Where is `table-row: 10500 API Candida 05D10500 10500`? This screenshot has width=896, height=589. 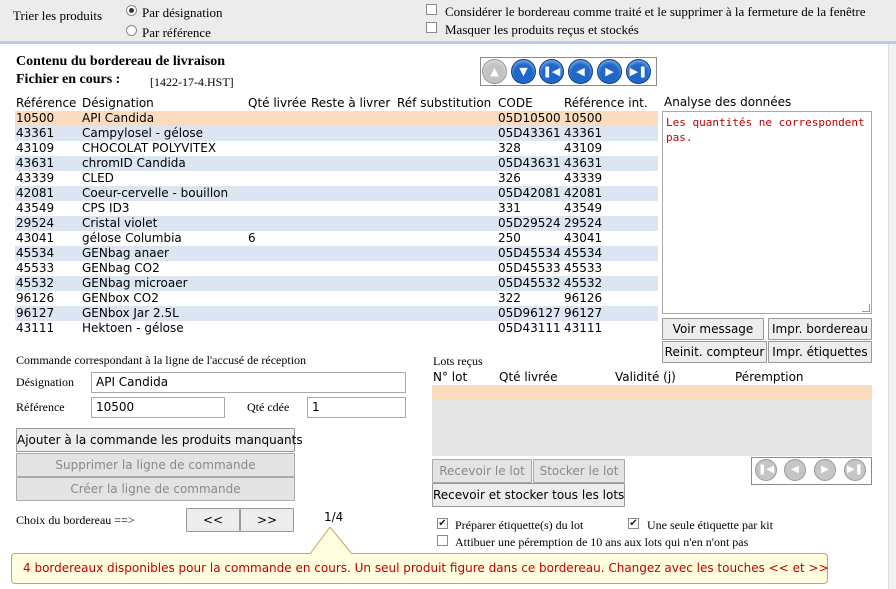
table-row: 10500 API Candida 05D10500 10500 is located at coordinates (336, 118).